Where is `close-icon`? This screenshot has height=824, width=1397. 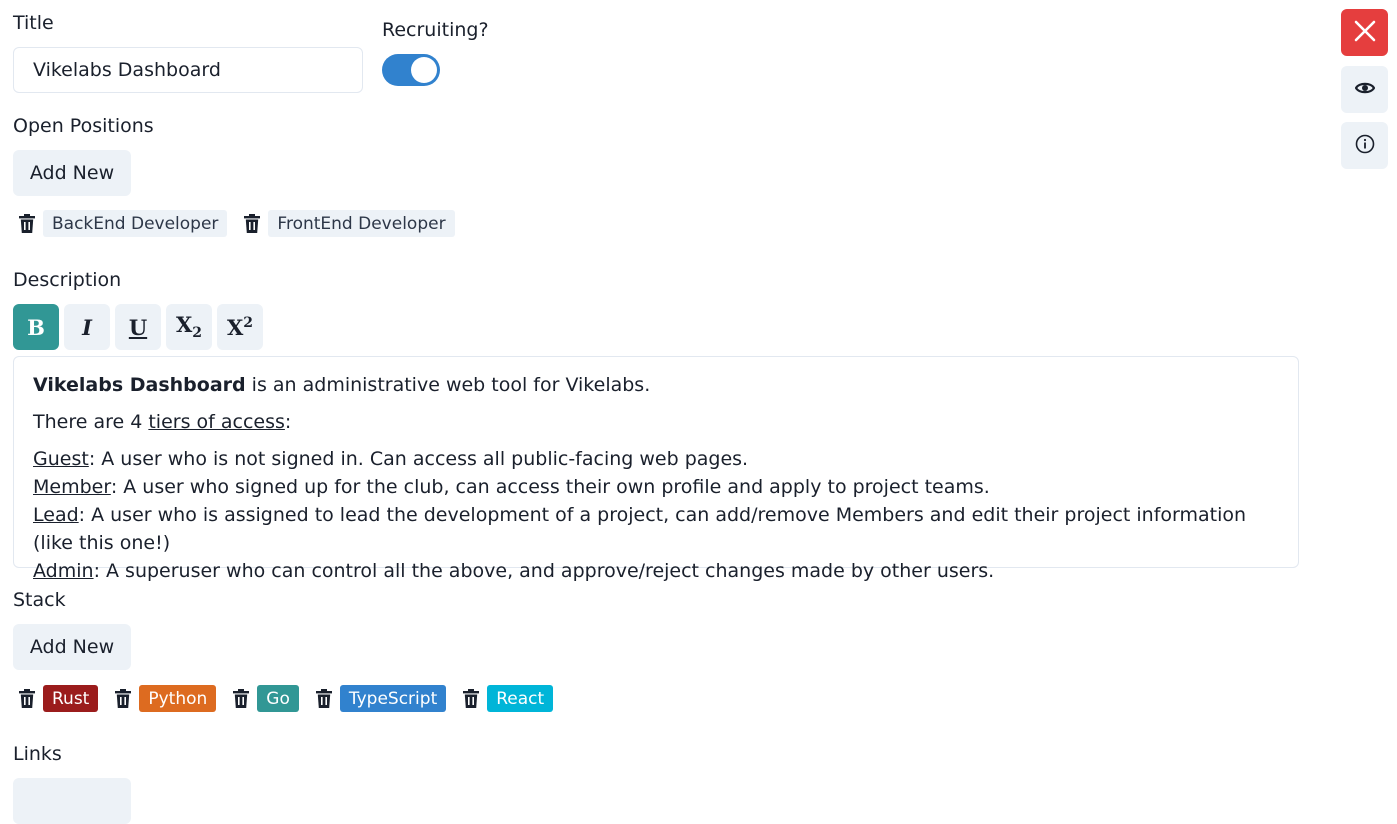 close-icon is located at coordinates (1365, 32).